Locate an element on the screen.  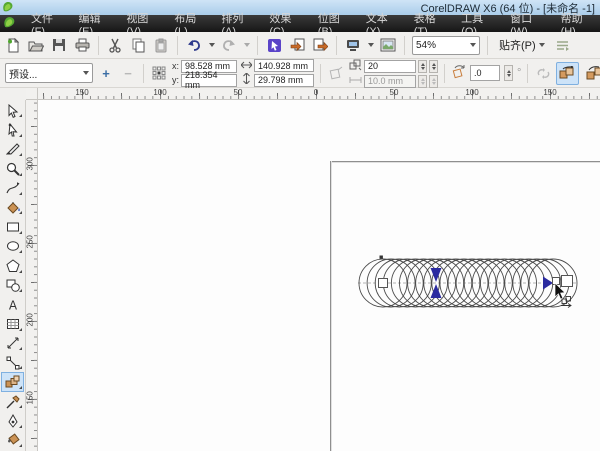
straight-line-connector-tool is located at coordinates (12, 362).